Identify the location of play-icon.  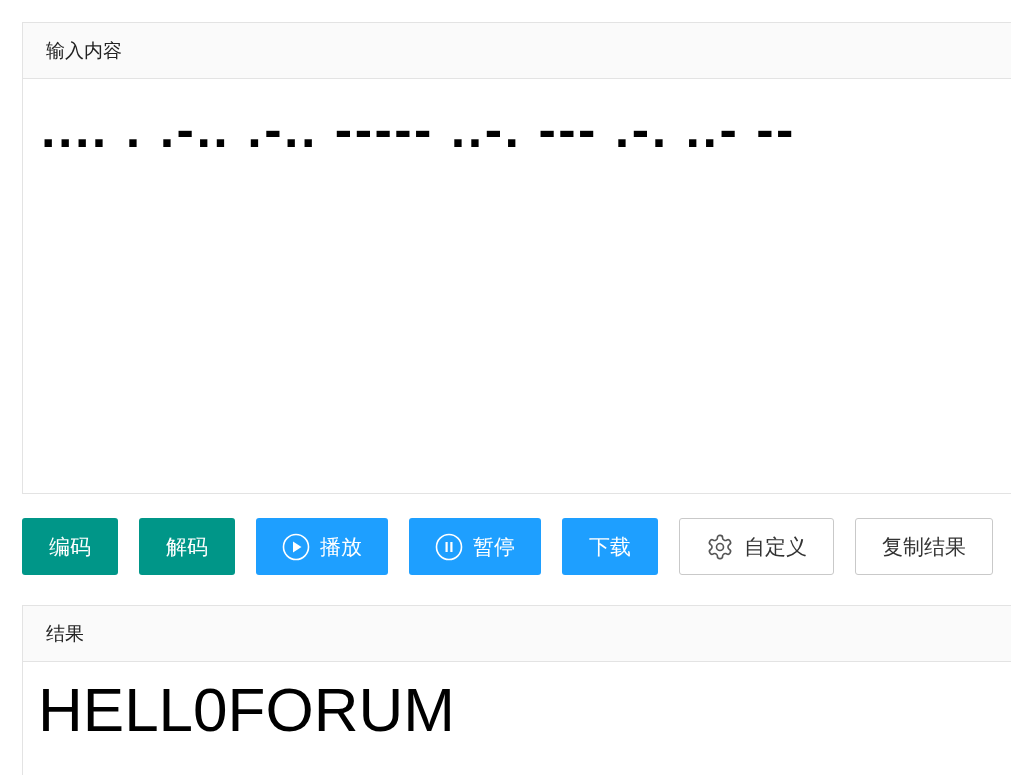
(296, 546).